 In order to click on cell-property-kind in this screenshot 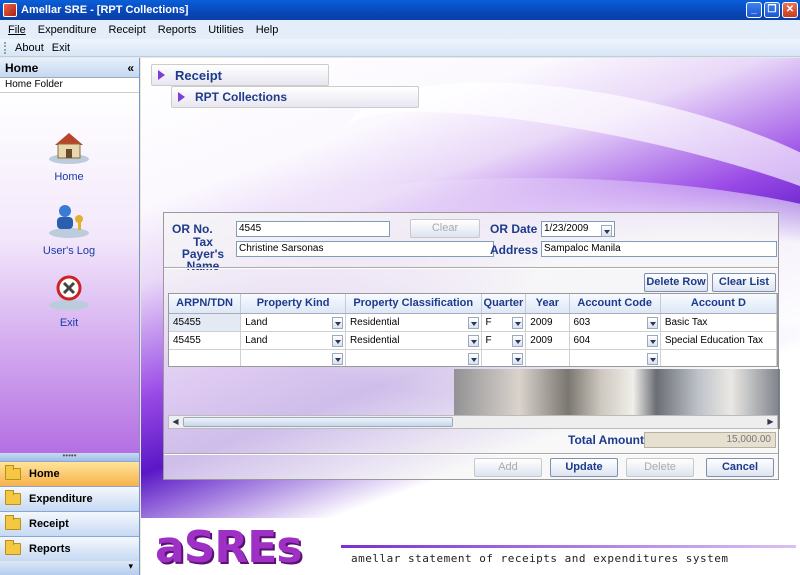, I will do `click(293, 357)`.